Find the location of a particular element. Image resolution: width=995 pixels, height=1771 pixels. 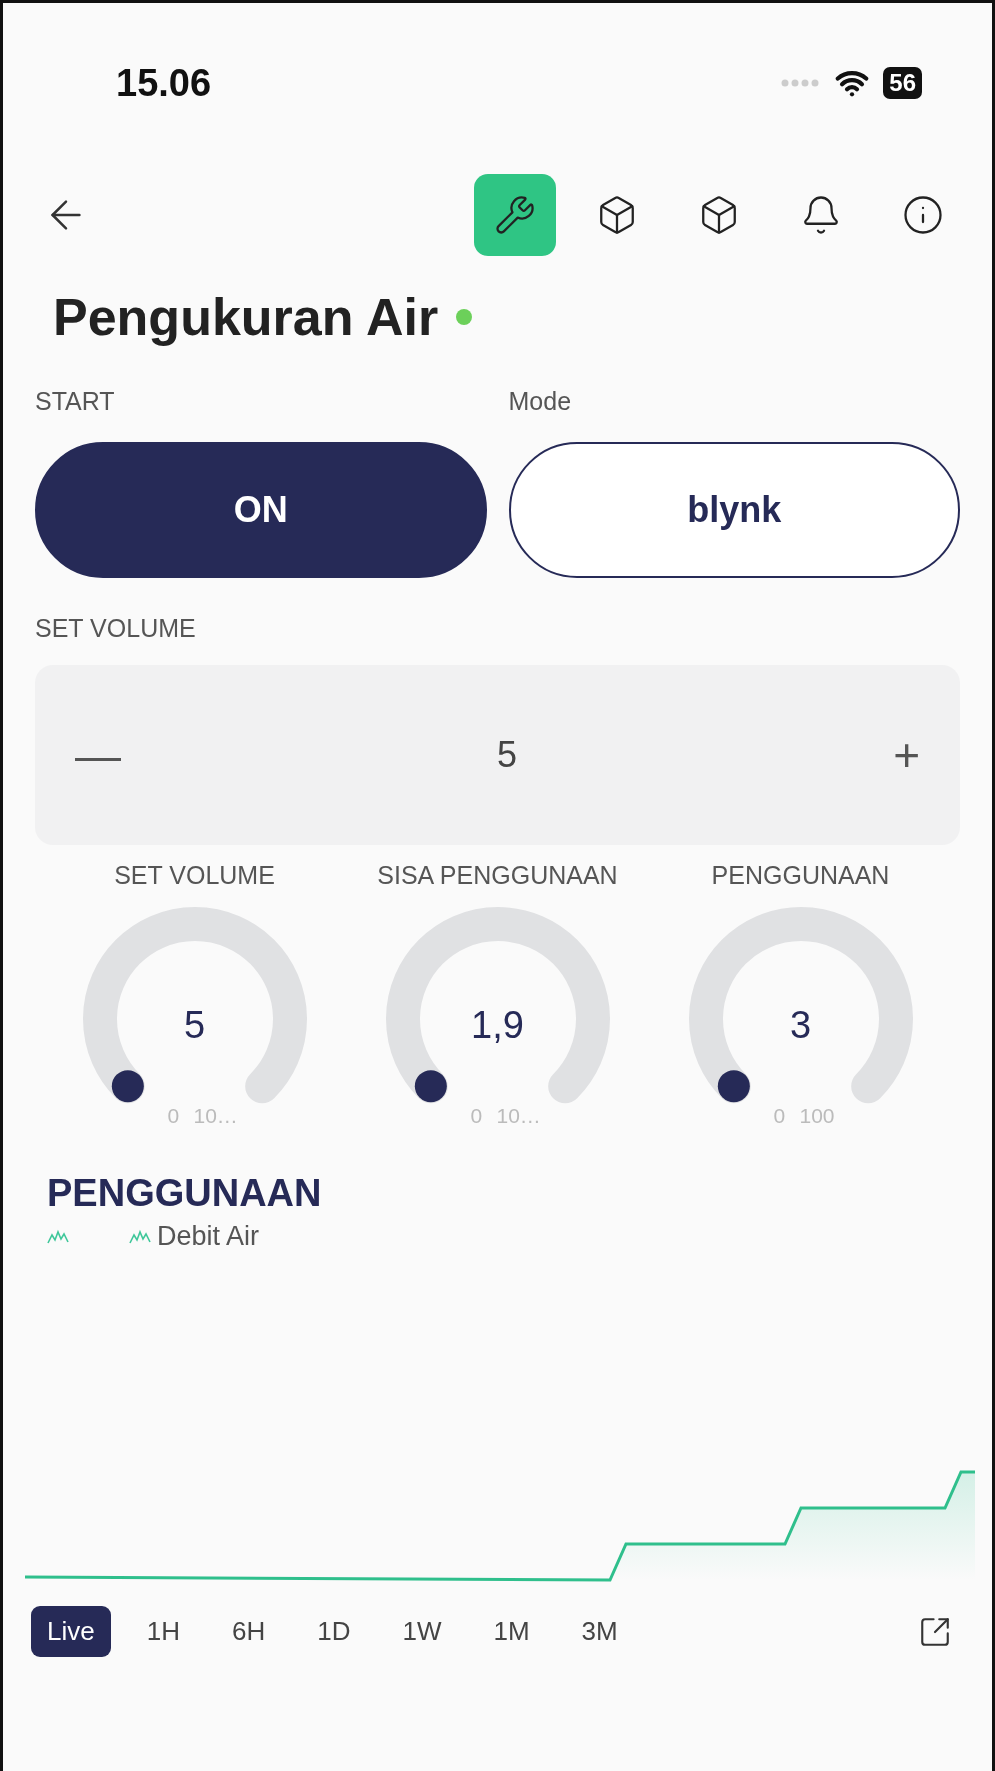

time-range-tab: 1D is located at coordinates (334, 1631).